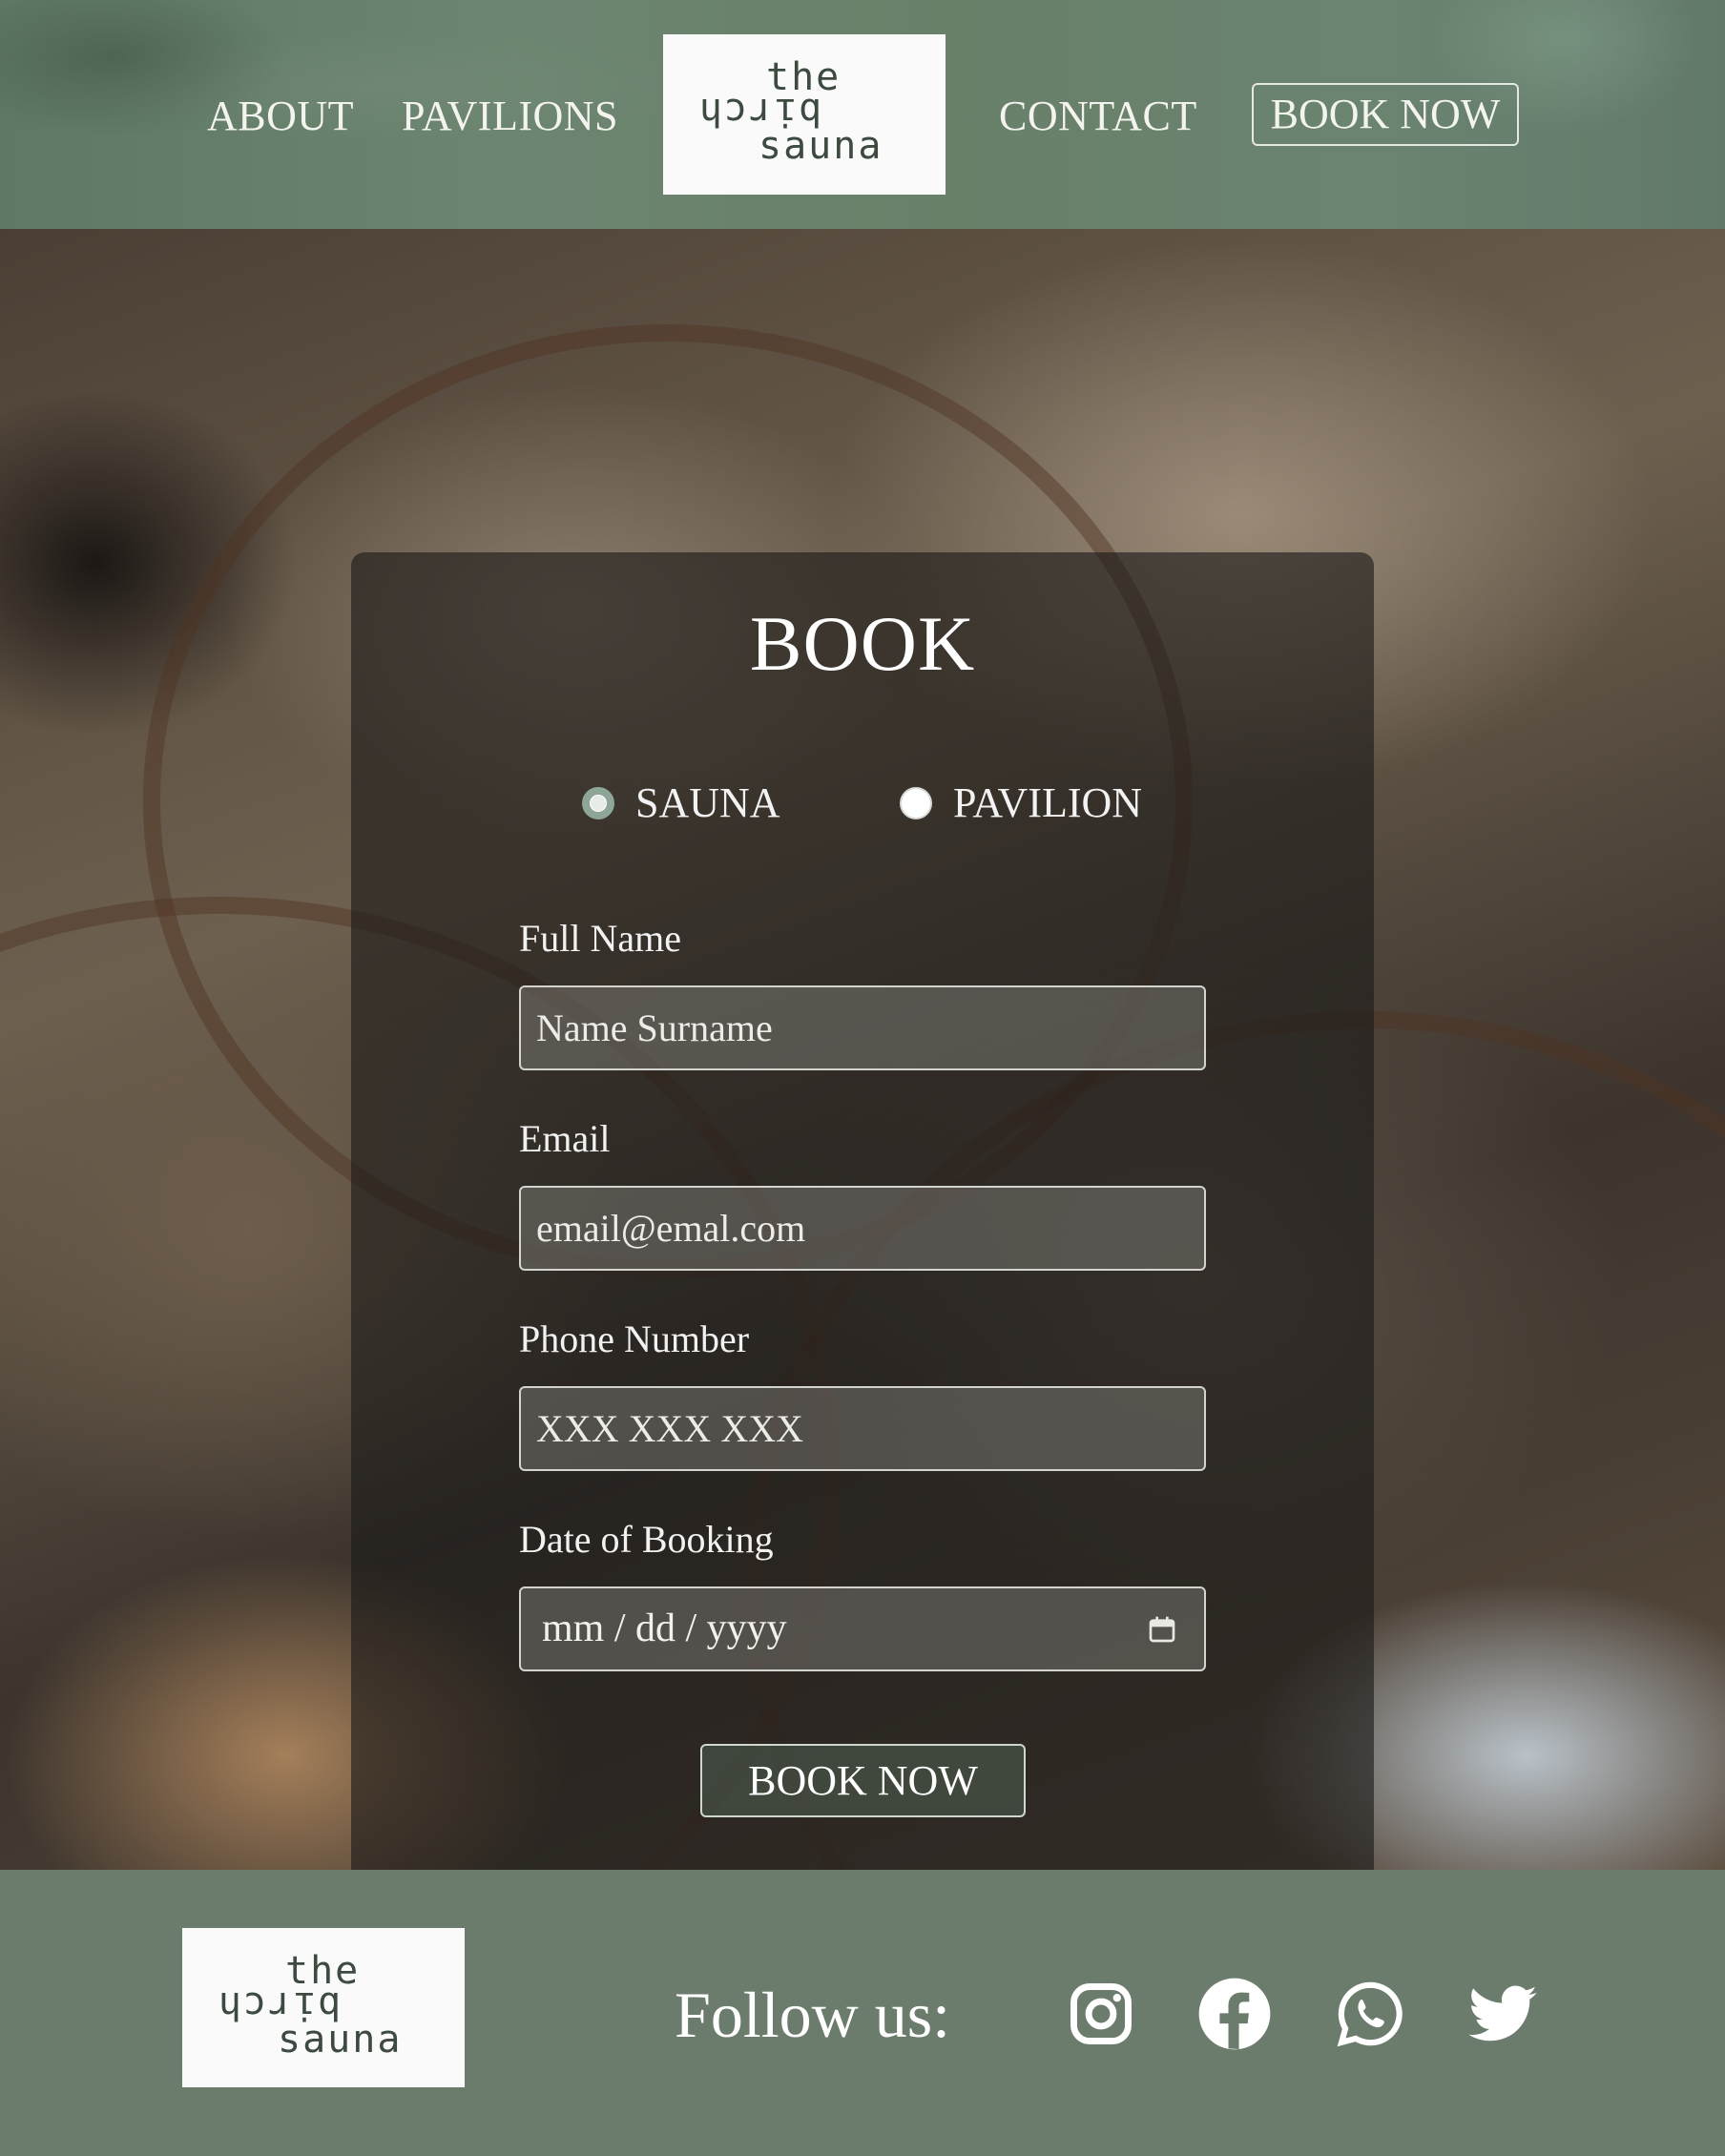 Image resolution: width=1725 pixels, height=2156 pixels. I want to click on nav-pavilions: PAVILIONS, so click(510, 116).